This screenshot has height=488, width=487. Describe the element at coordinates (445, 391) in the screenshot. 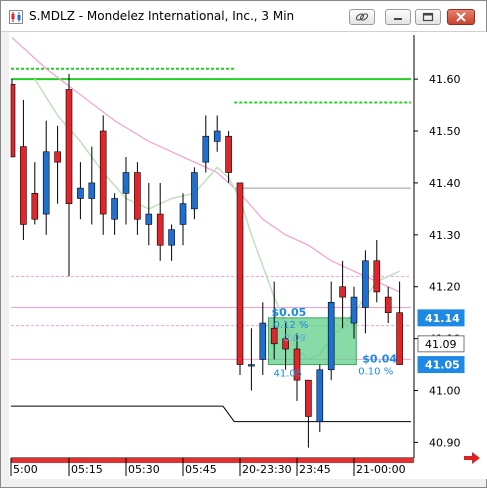

I see `price-tick-label: 41.00` at that location.